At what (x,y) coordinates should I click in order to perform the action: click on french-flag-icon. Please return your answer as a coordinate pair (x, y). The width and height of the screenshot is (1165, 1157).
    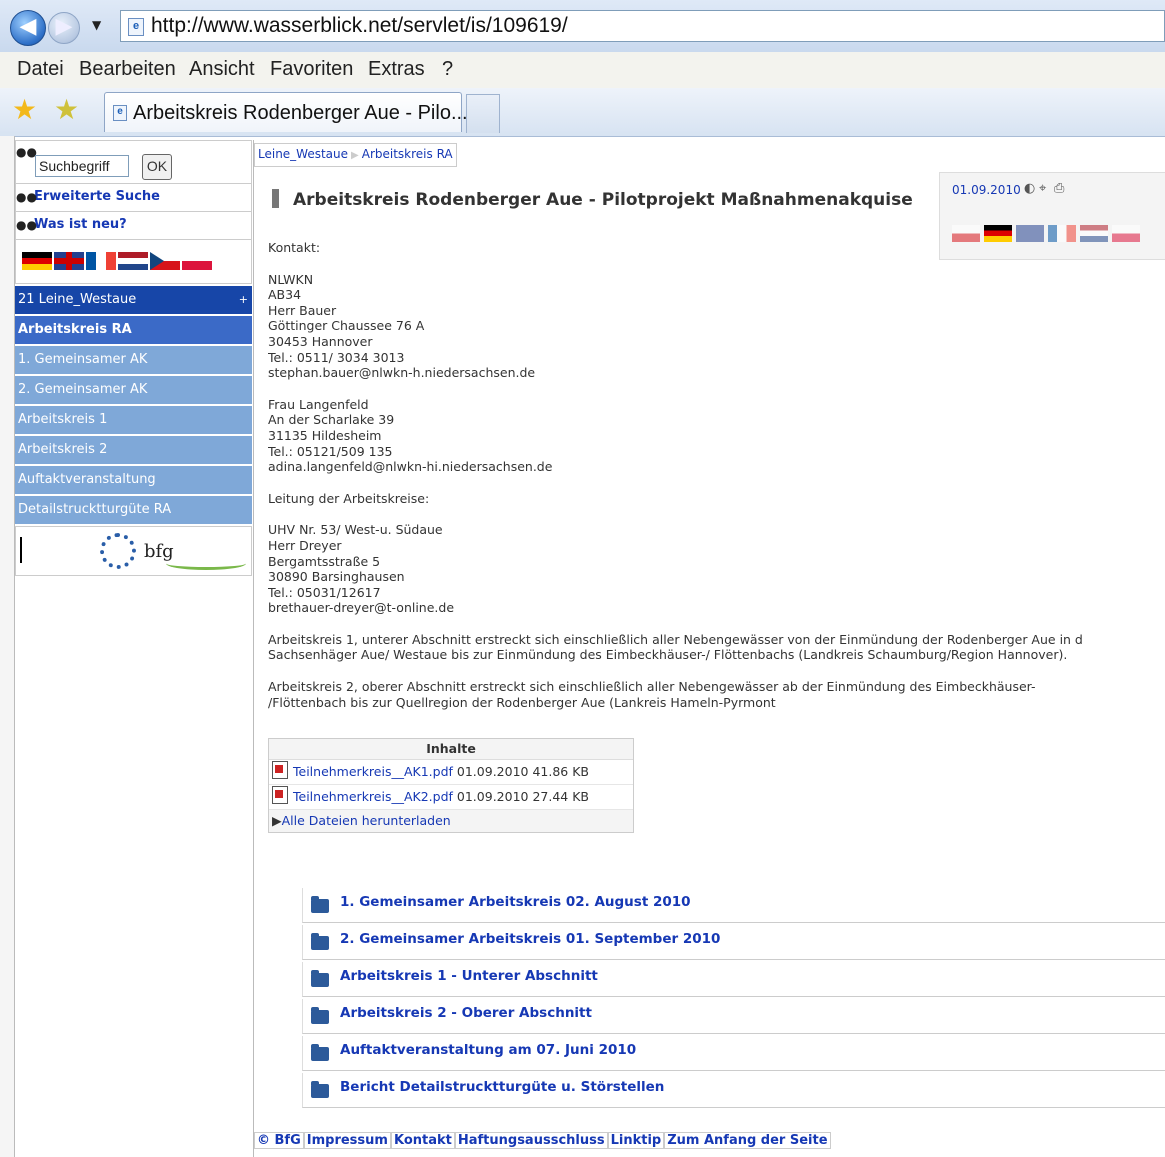
    Looking at the image, I should click on (101, 261).